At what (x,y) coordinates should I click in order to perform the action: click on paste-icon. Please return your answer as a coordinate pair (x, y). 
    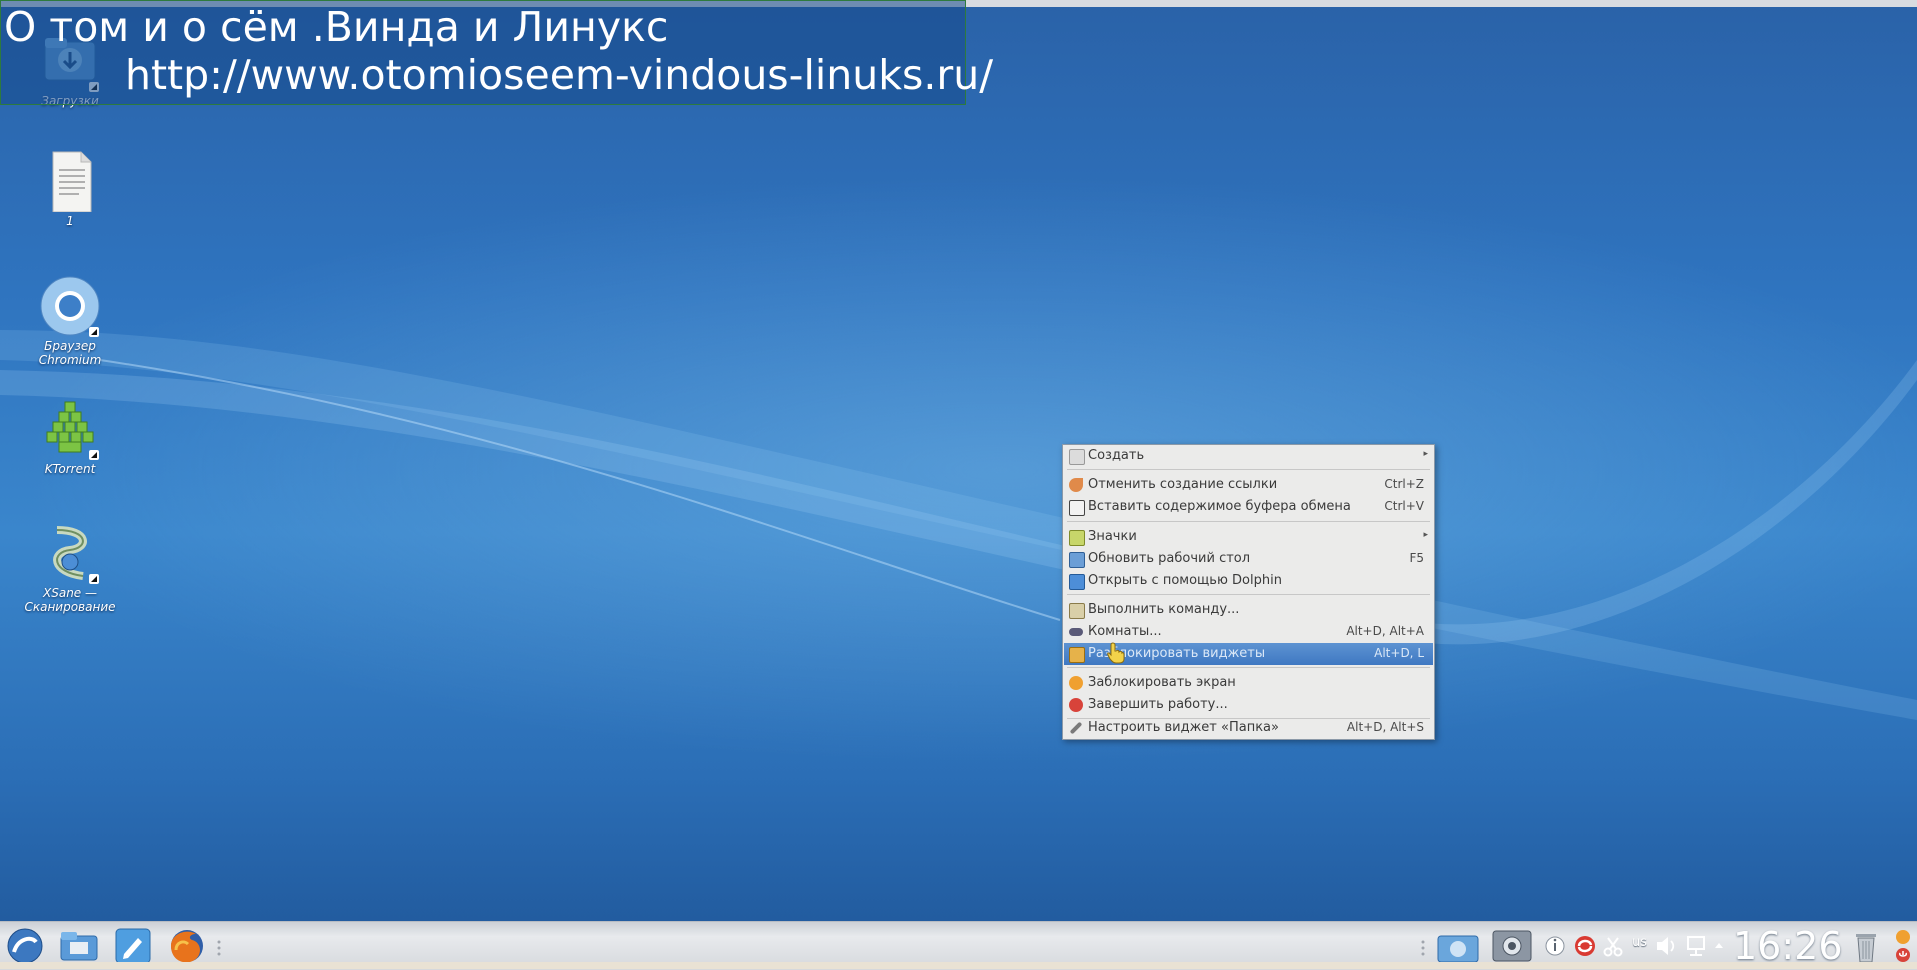
    Looking at the image, I should click on (1077, 508).